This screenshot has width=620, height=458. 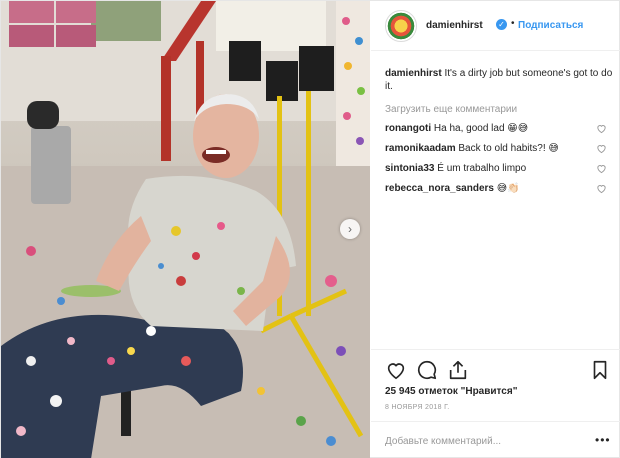 I want to click on comment-row: sintonia33 É um trabalho limpo, so click(x=500, y=169).